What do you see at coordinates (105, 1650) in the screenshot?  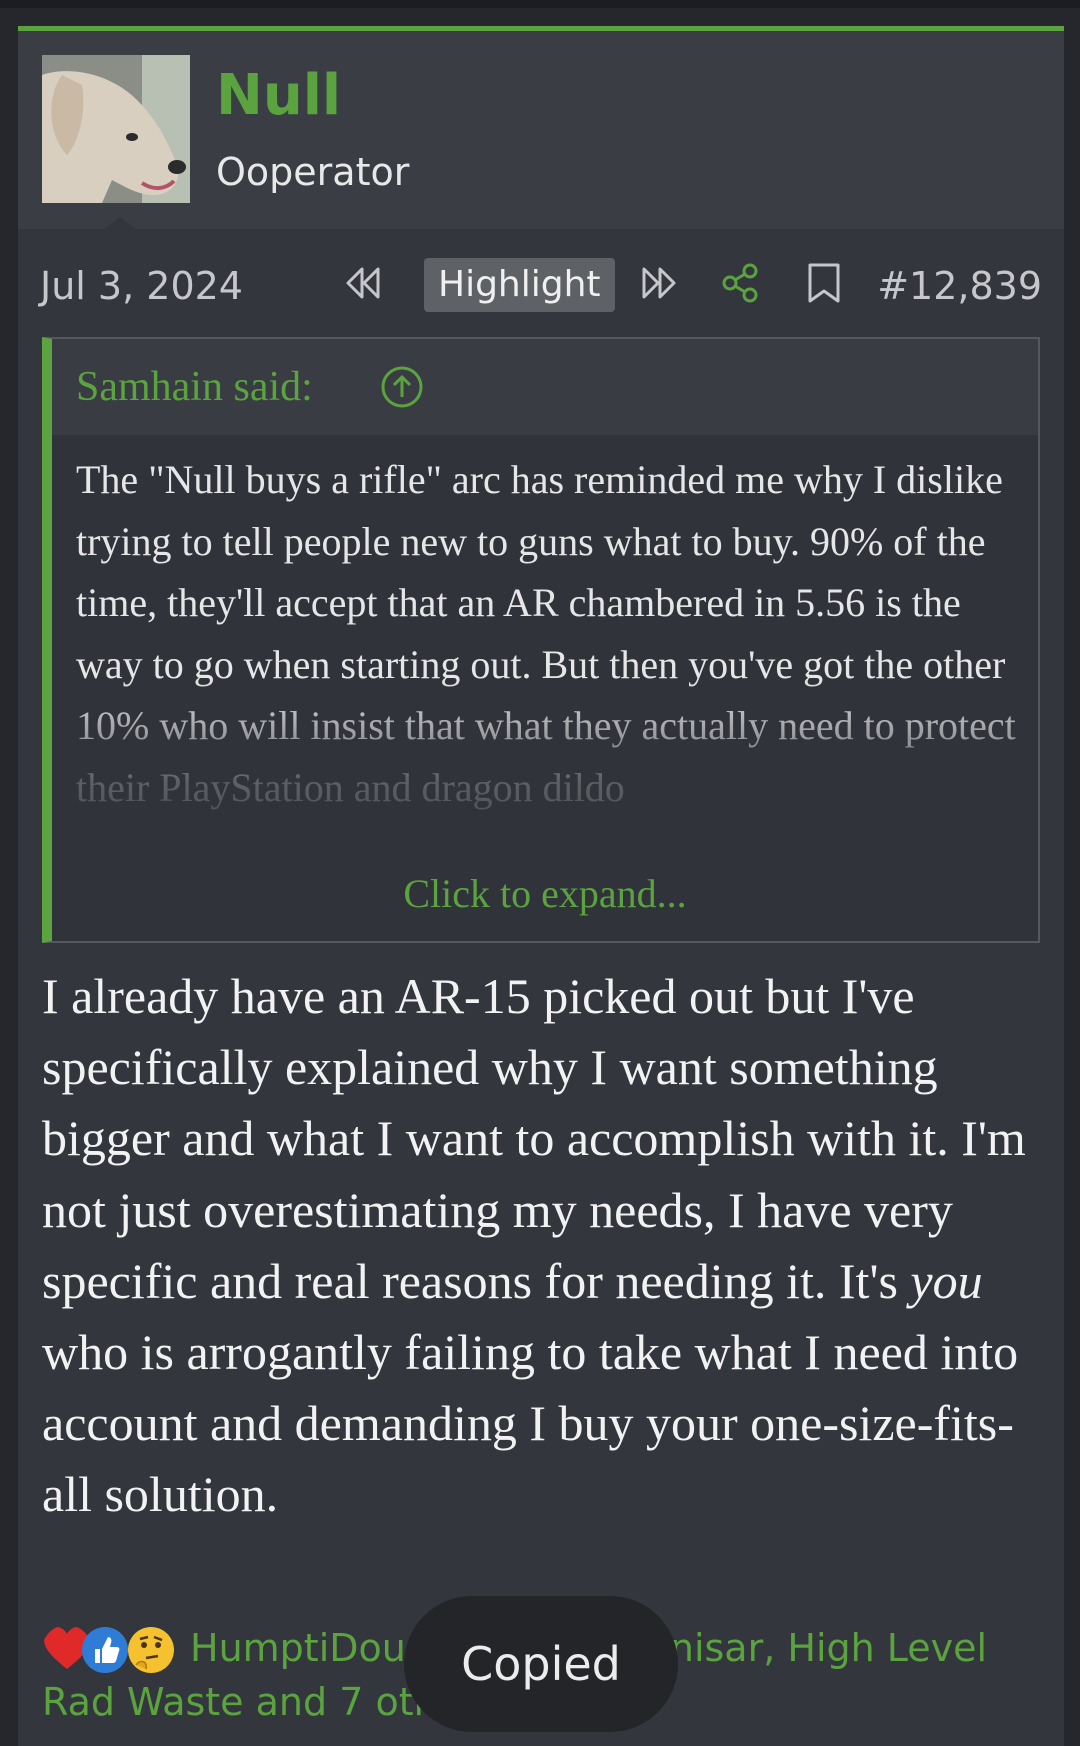 I see `thumbs-up-icon` at bounding box center [105, 1650].